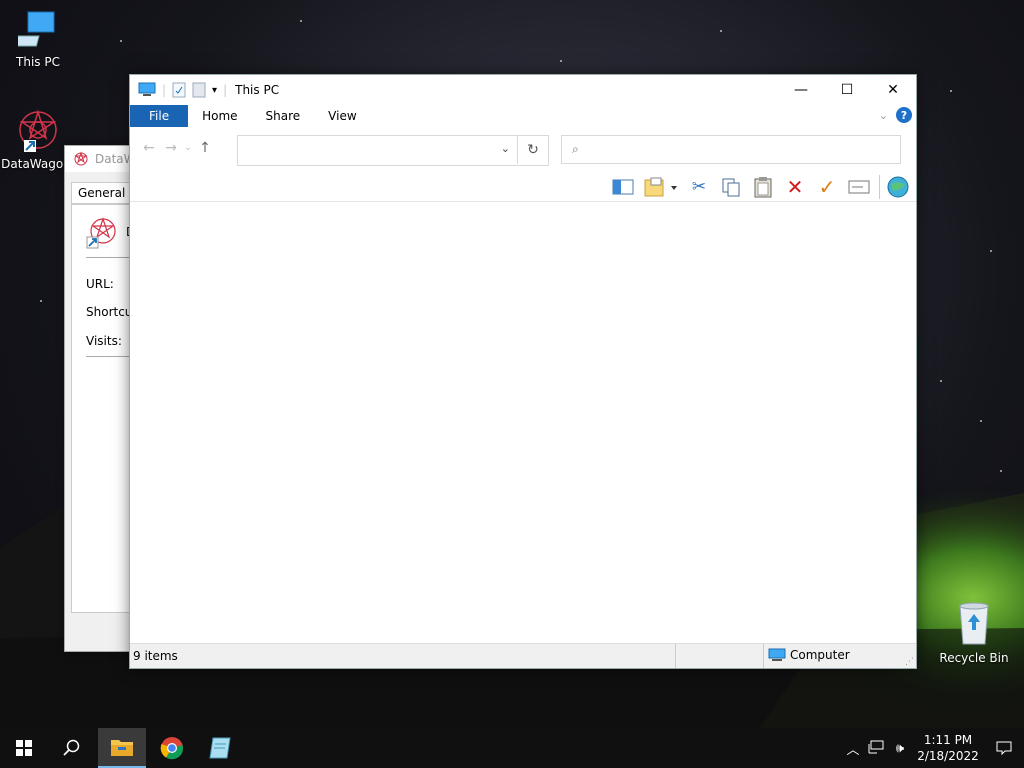  What do you see at coordinates (795, 187) in the screenshot?
I see `delete-icon: ✕` at bounding box center [795, 187].